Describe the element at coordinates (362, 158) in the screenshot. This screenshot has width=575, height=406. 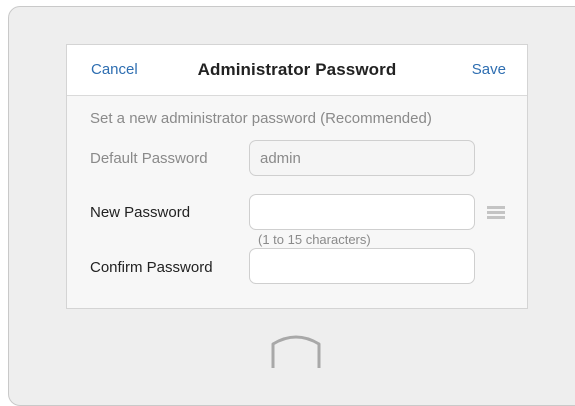
I see `default-password-field` at that location.